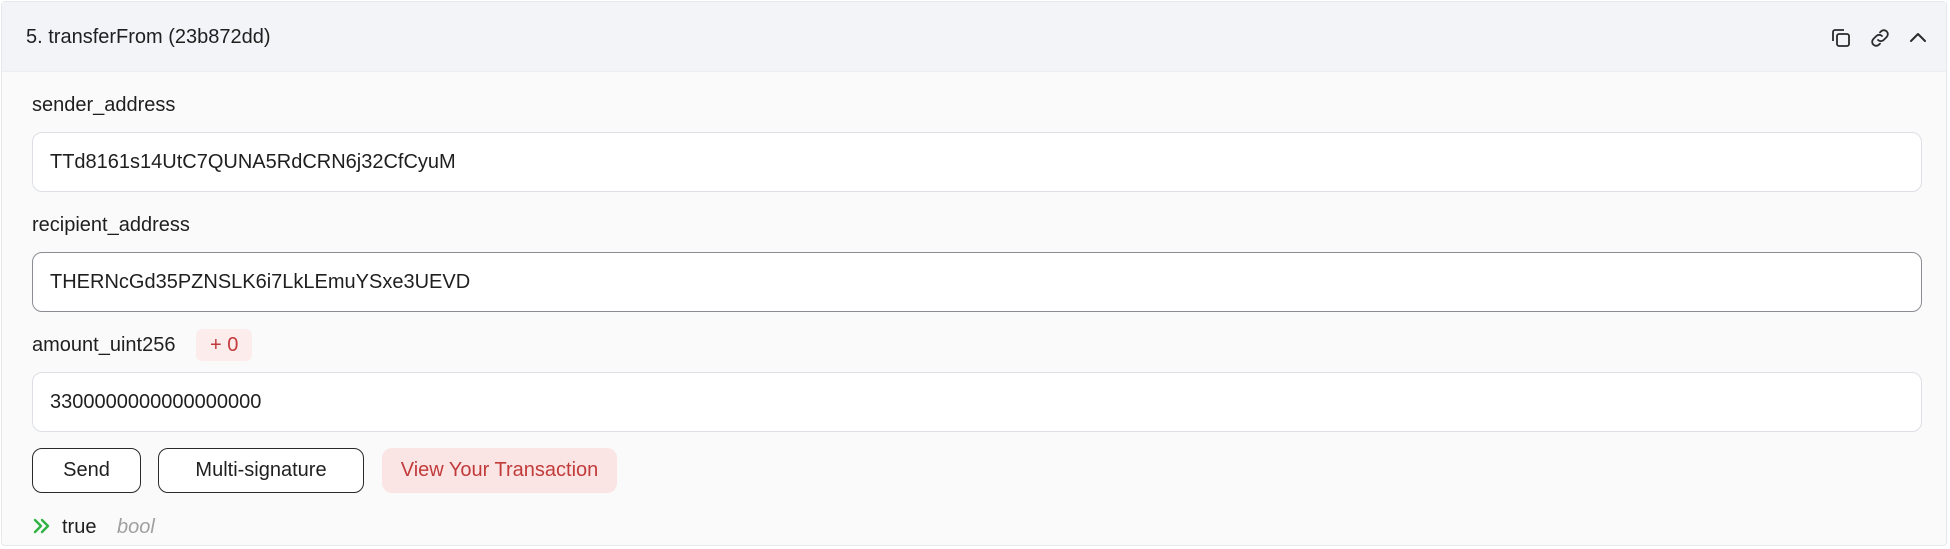  What do you see at coordinates (1880, 38) in the screenshot?
I see `link-icon` at bounding box center [1880, 38].